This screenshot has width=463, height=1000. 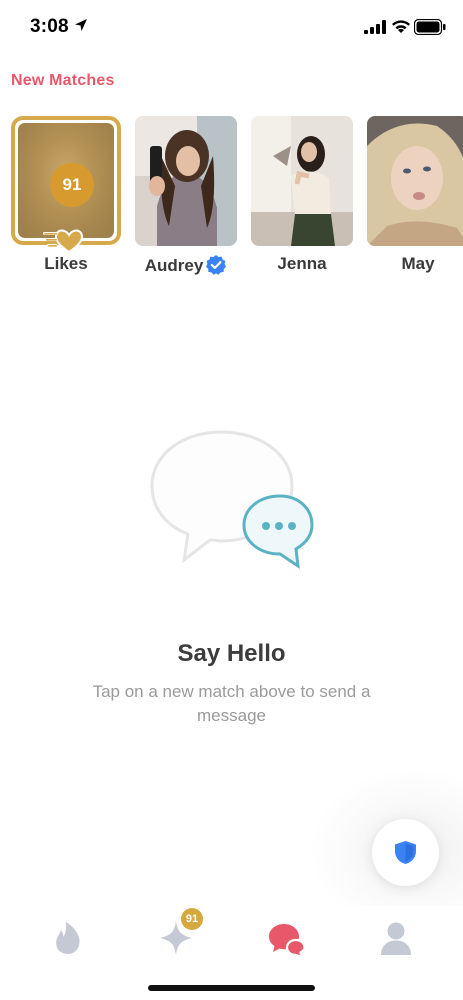 What do you see at coordinates (81, 25) in the screenshot?
I see `location-arrow-icon` at bounding box center [81, 25].